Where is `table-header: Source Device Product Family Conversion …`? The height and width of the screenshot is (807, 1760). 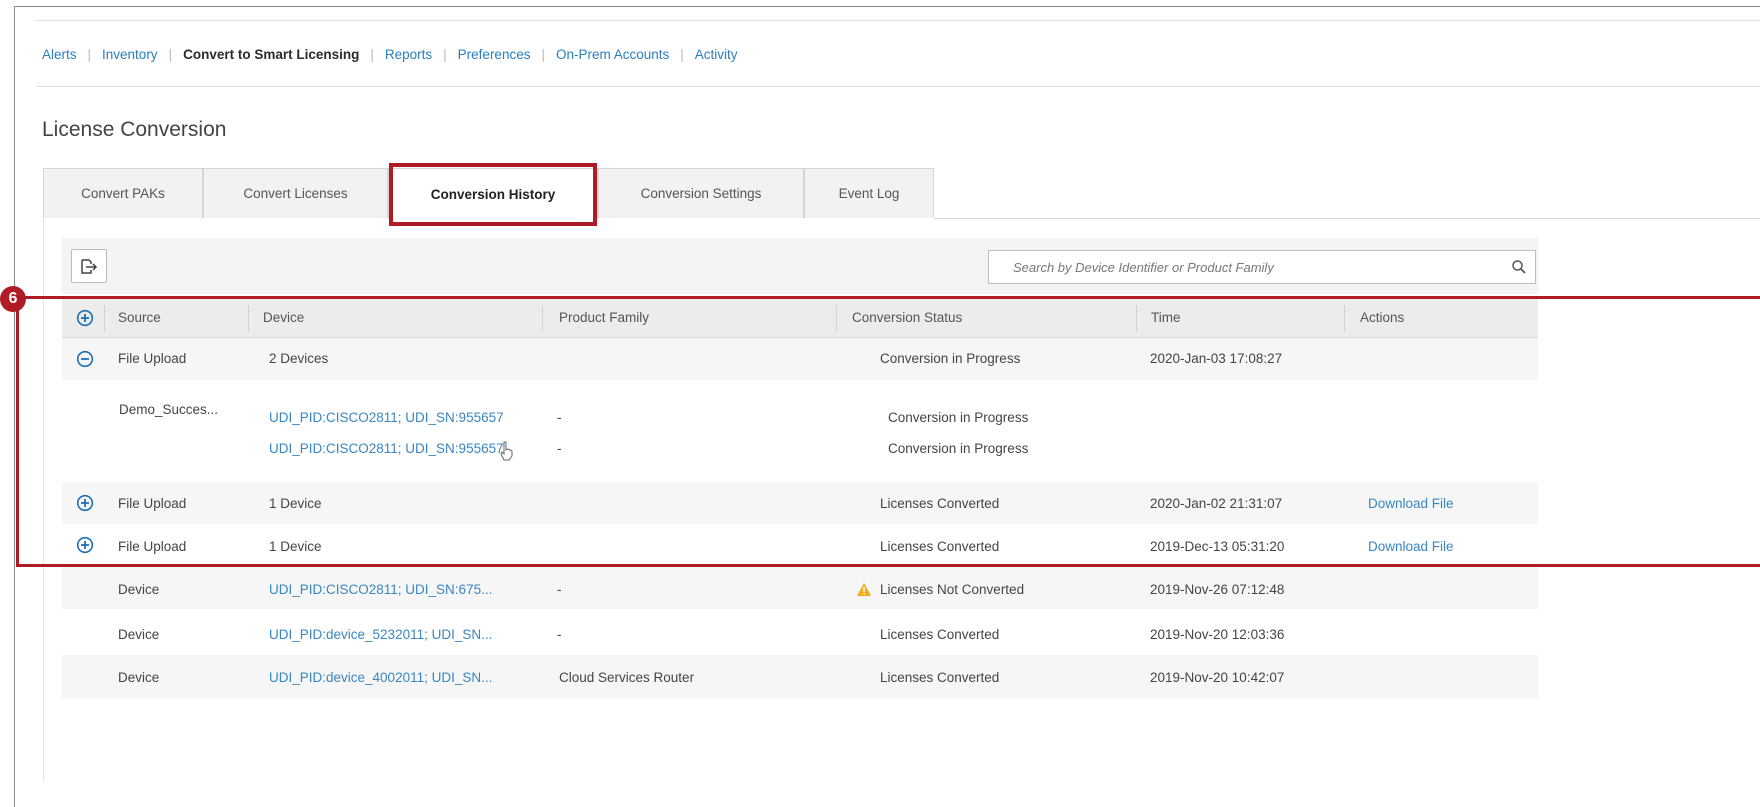
table-header: Source Device Product Family Conversion … is located at coordinates (800, 318).